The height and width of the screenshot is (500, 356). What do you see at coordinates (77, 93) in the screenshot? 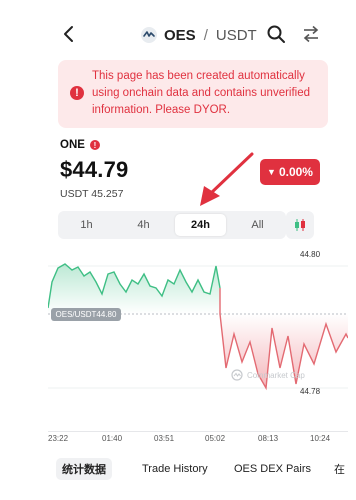
I see `alert-circle-icon: !` at bounding box center [77, 93].